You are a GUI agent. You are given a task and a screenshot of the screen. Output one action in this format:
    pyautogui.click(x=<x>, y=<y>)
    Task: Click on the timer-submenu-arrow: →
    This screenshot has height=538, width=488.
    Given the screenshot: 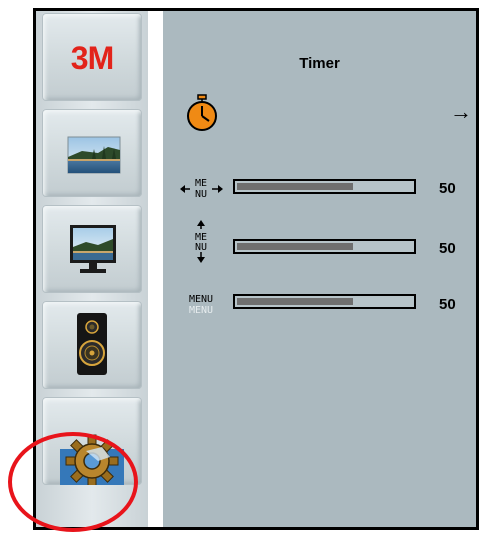 What is the action you would take?
    pyautogui.click(x=461, y=112)
    